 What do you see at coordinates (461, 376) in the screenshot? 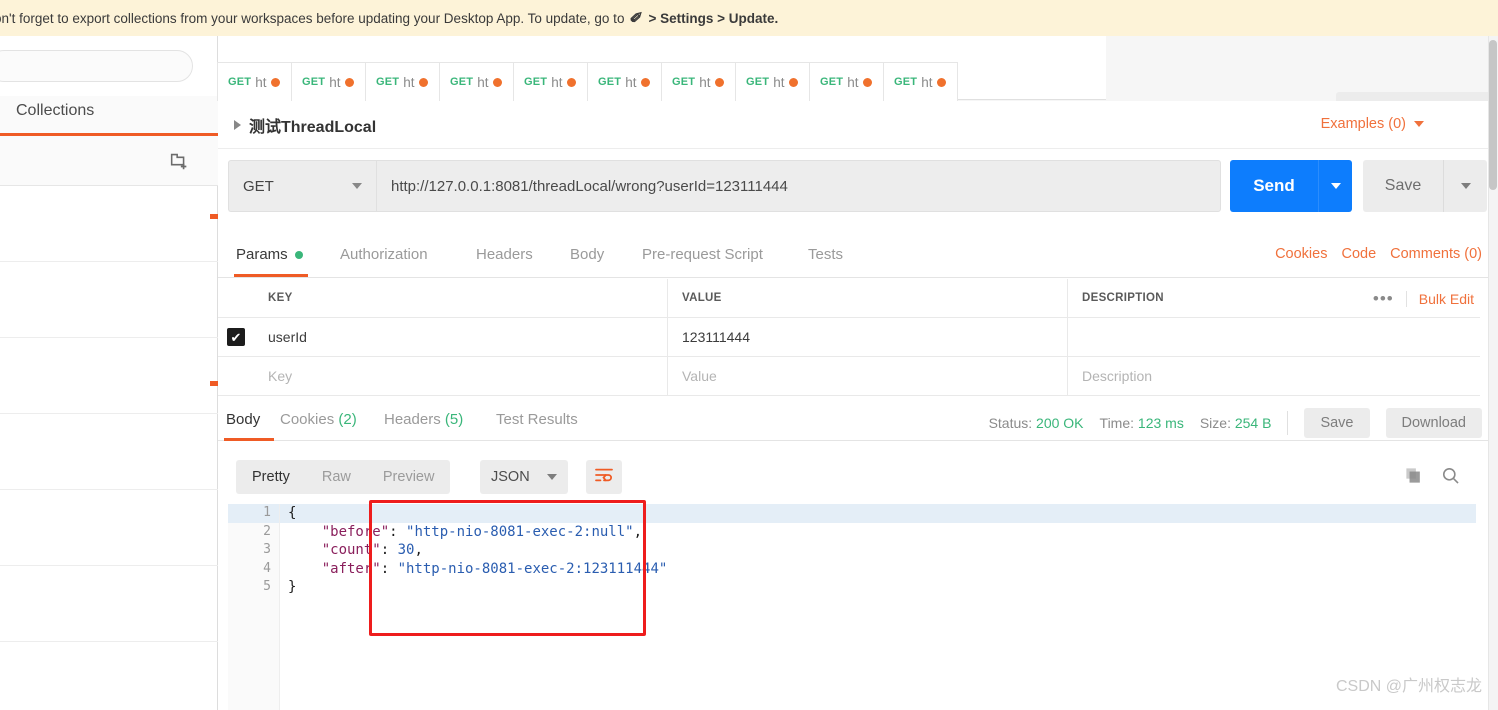
I see `empty-key-cell: Key` at bounding box center [461, 376].